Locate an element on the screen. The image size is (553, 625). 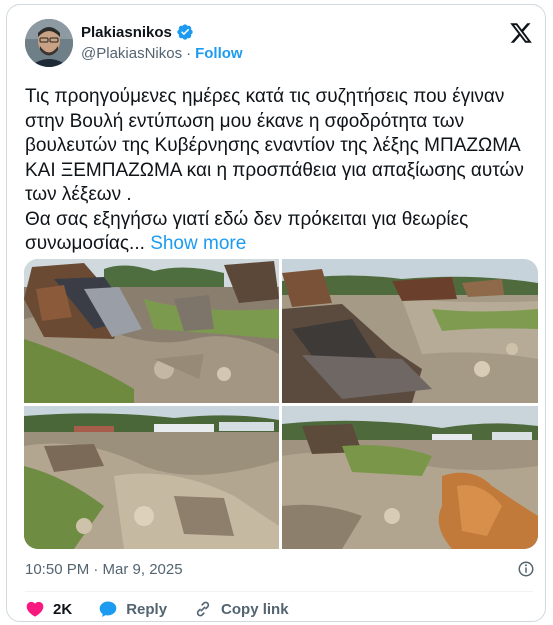
link-icon is located at coordinates (203, 609).